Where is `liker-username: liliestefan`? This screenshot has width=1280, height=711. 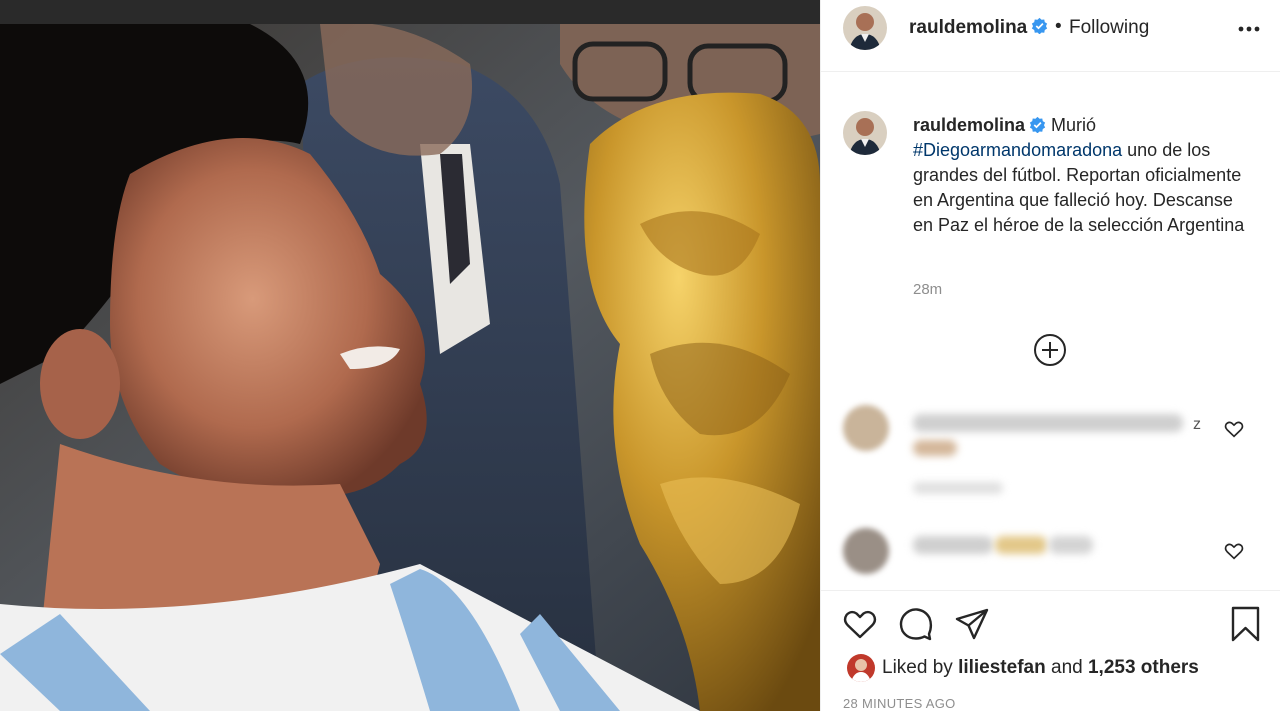 liker-username: liliestefan is located at coordinates (1002, 667).